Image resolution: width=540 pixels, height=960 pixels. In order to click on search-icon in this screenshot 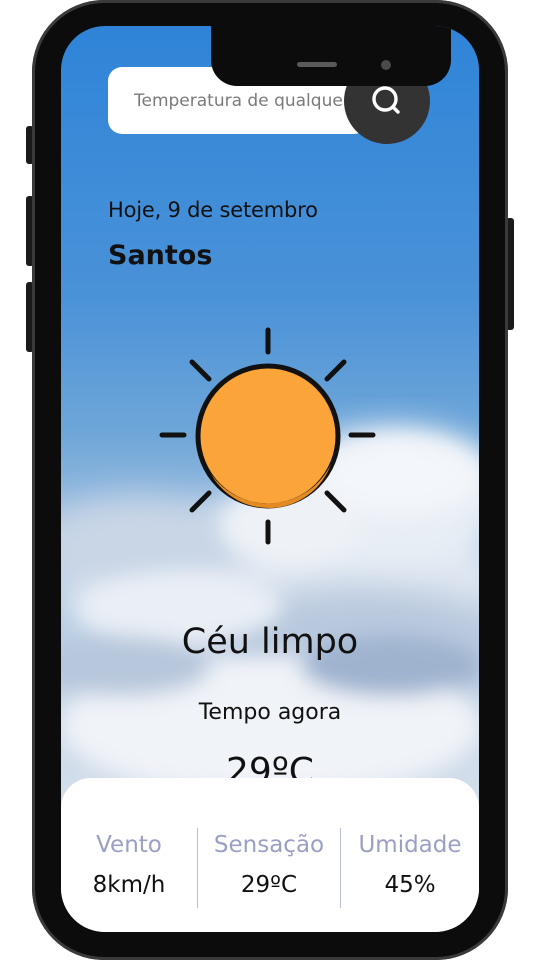, I will do `click(386, 100)`.